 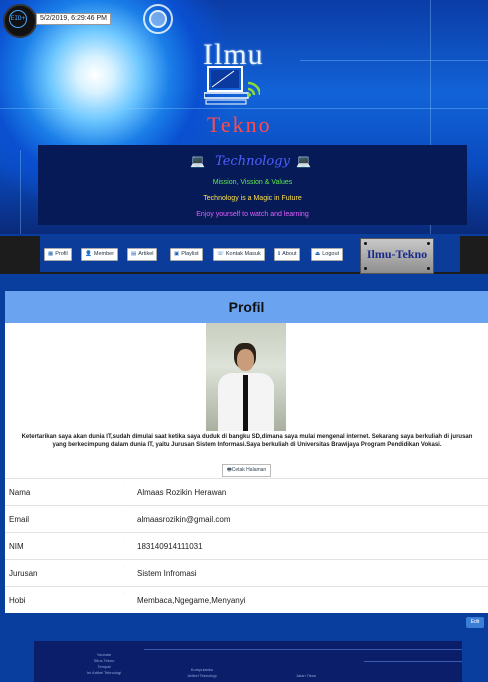 I want to click on technology-title: Technology, so click(x=252, y=161).